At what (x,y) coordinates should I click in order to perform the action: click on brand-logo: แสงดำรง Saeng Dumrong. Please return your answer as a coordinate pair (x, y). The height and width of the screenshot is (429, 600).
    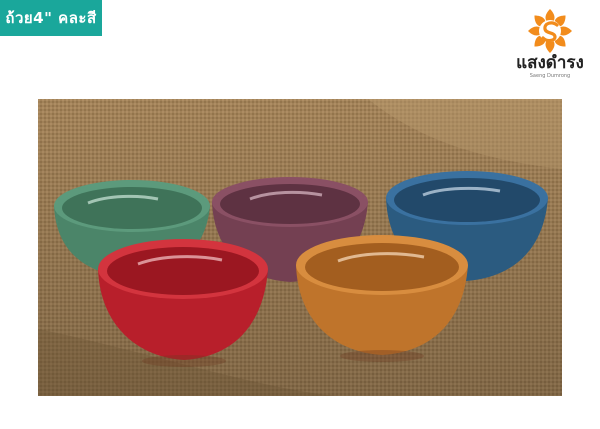
    Looking at the image, I should click on (550, 45).